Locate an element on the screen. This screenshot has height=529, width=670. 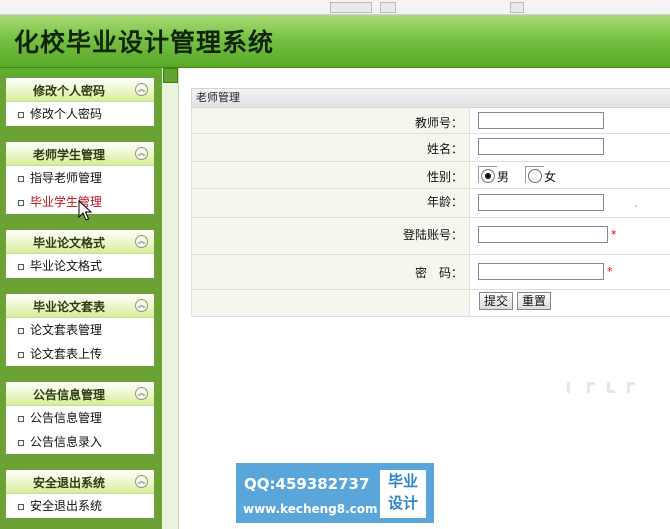
panel-header: 修改个人密码 ︽ is located at coordinates (80, 90).